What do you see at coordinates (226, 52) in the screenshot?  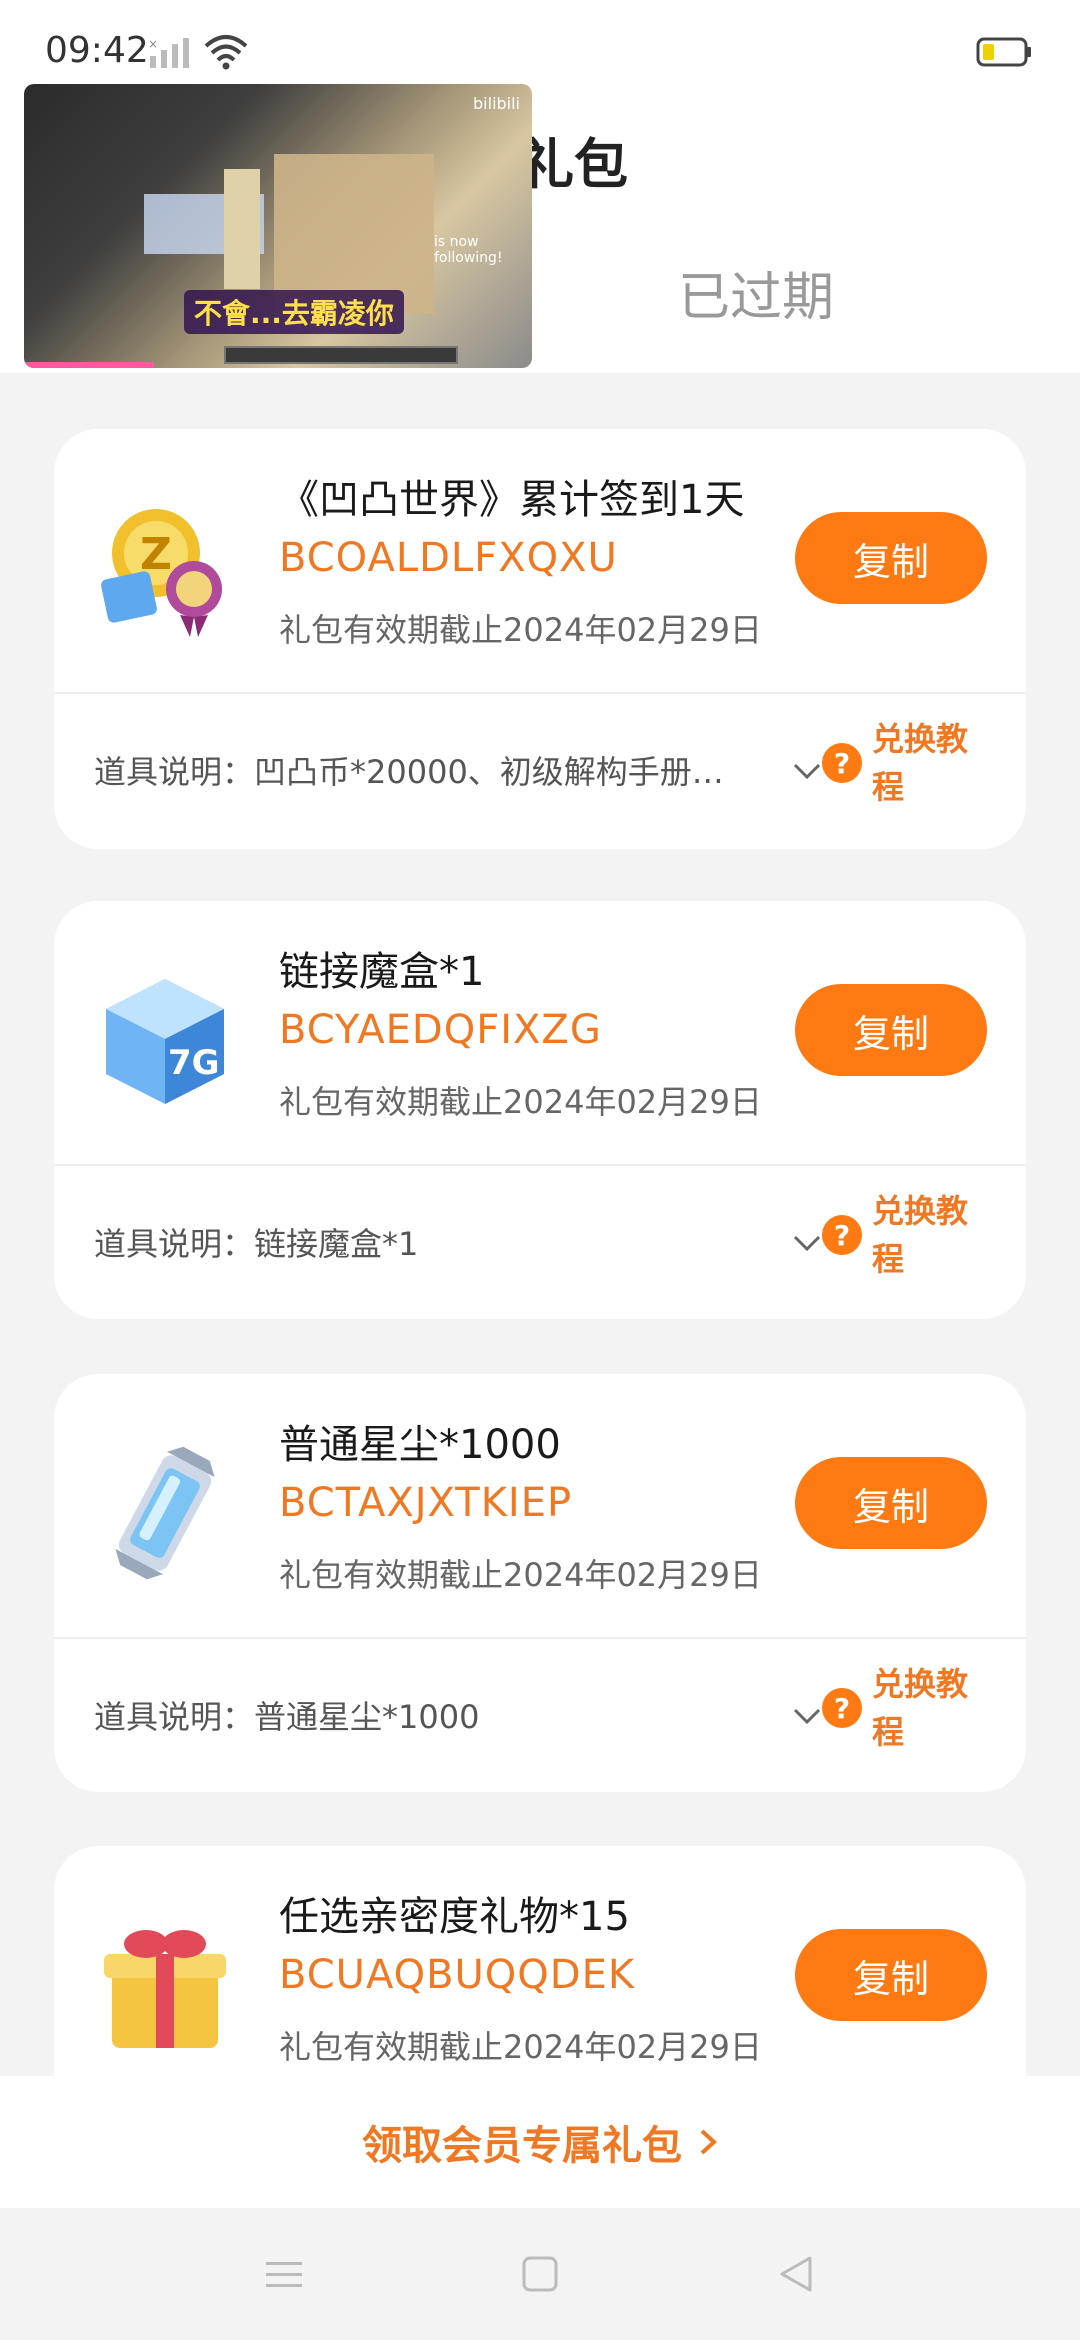 I see `wifi-icon` at bounding box center [226, 52].